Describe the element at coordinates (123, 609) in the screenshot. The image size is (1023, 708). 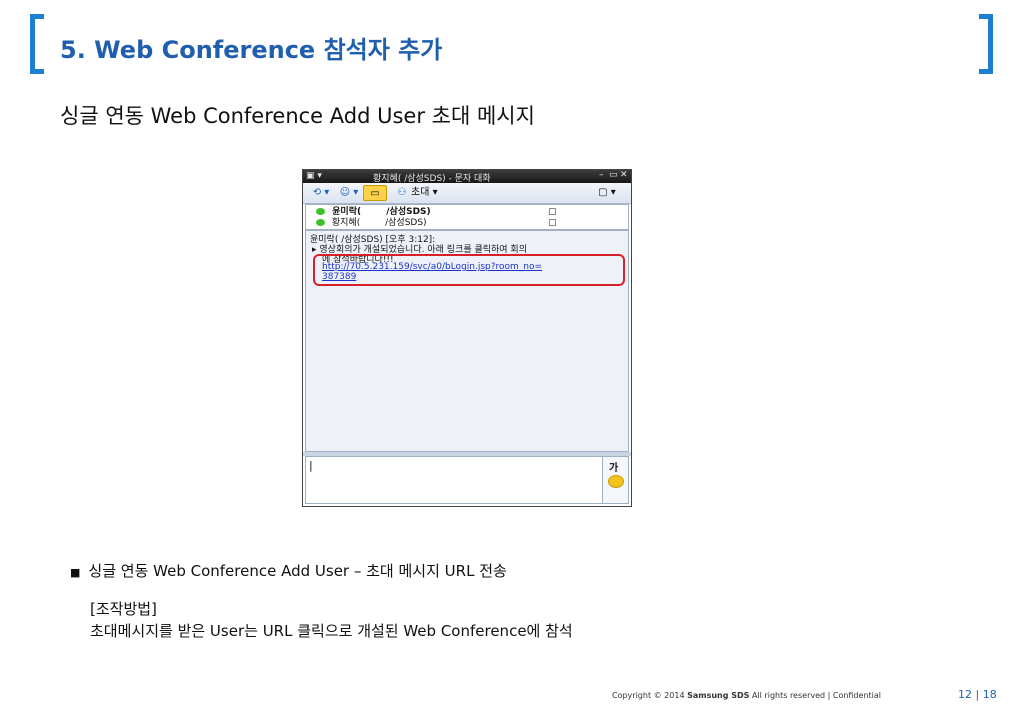
I see `method-label: [조작방법]` at that location.